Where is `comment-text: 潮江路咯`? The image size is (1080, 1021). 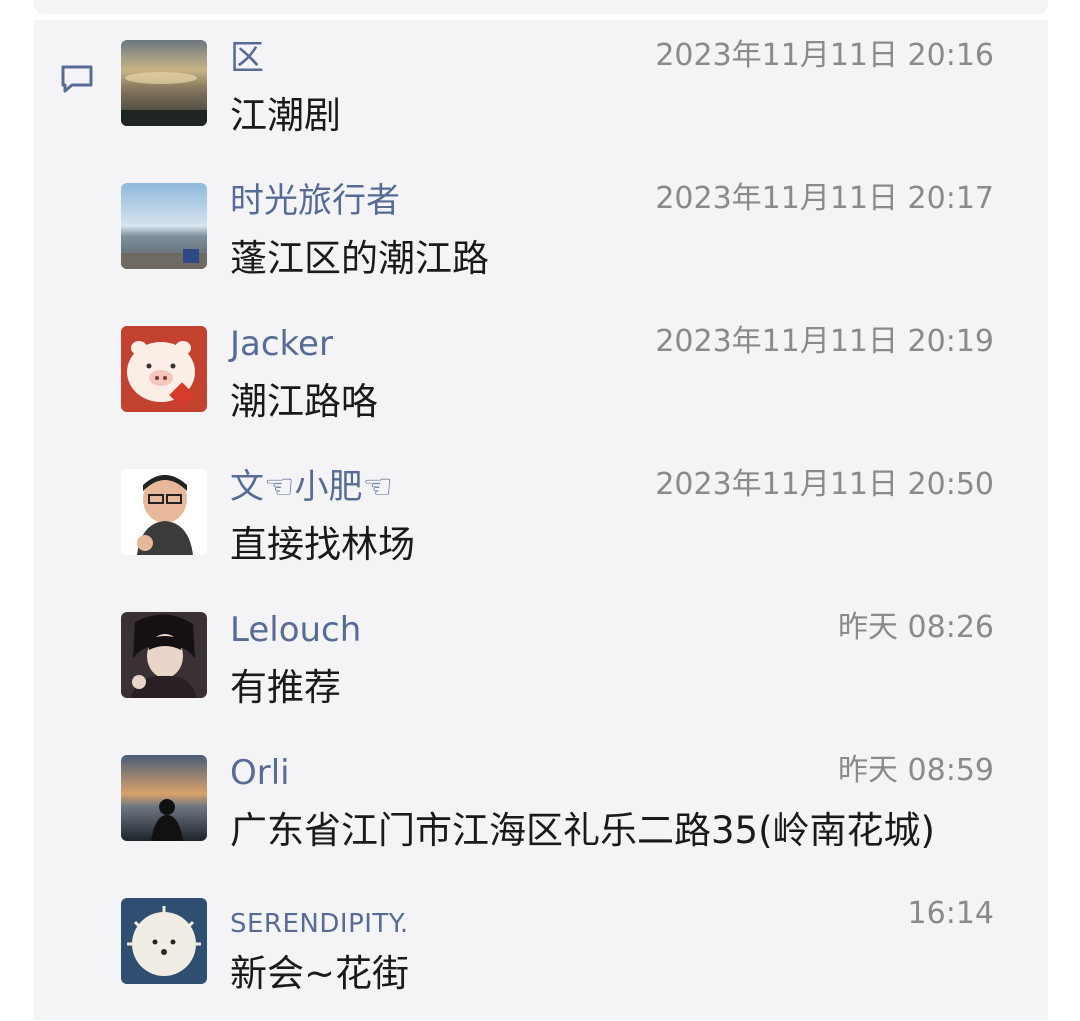
comment-text: 潮江路咯 is located at coordinates (304, 401).